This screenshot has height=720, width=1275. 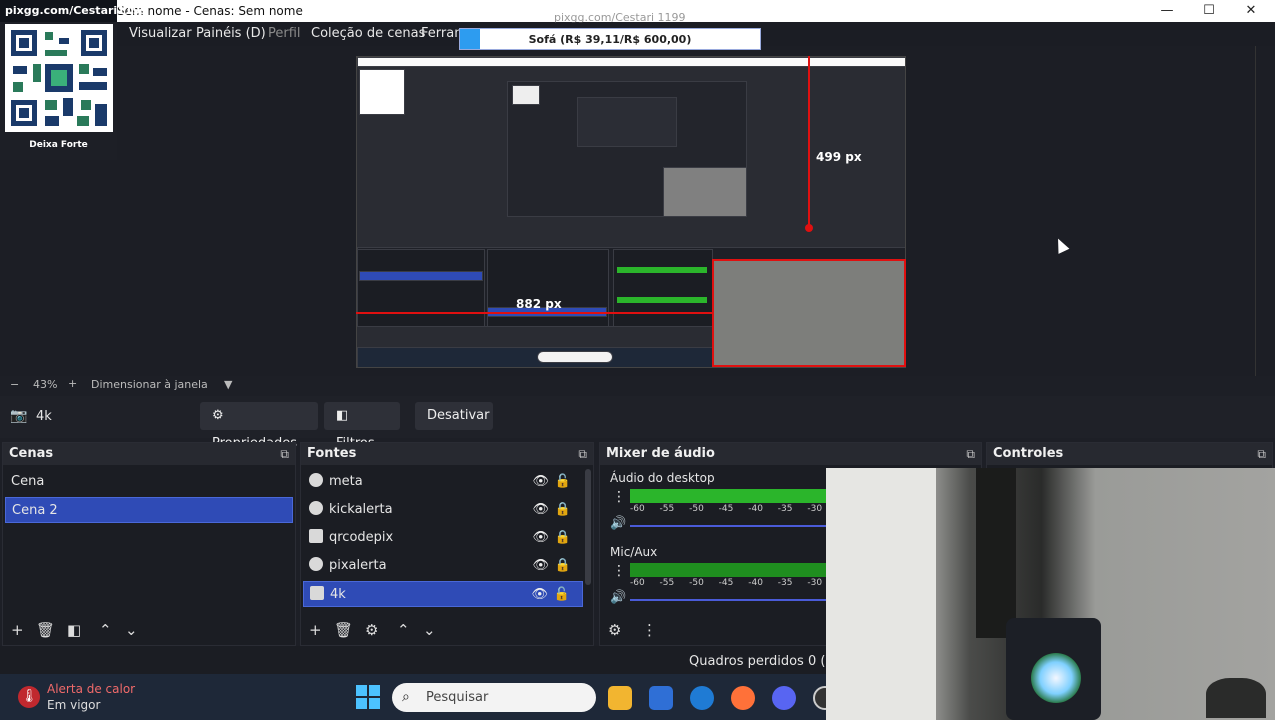 What do you see at coordinates (637, 423) in the screenshot?
I see `source-toolbar: 📷 4k ⚙ Propriedades ◧ Filtros Desativar` at bounding box center [637, 423].